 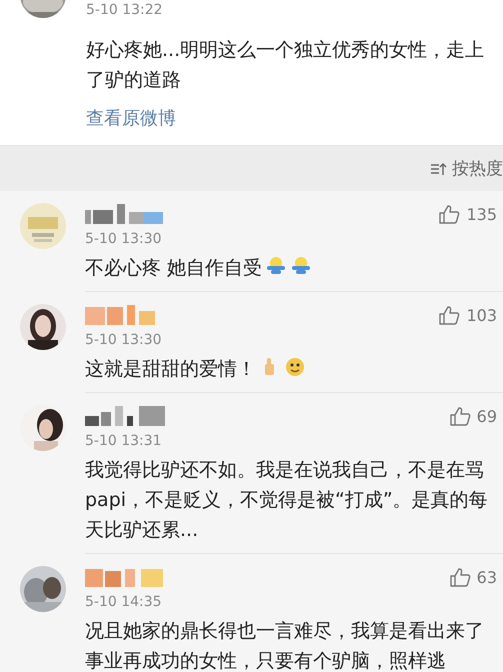 I want to click on like-button: 69, so click(x=472, y=416).